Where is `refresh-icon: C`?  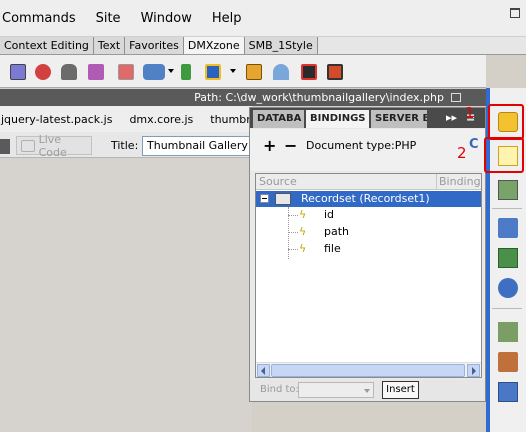 refresh-icon: C is located at coordinates (474, 144).